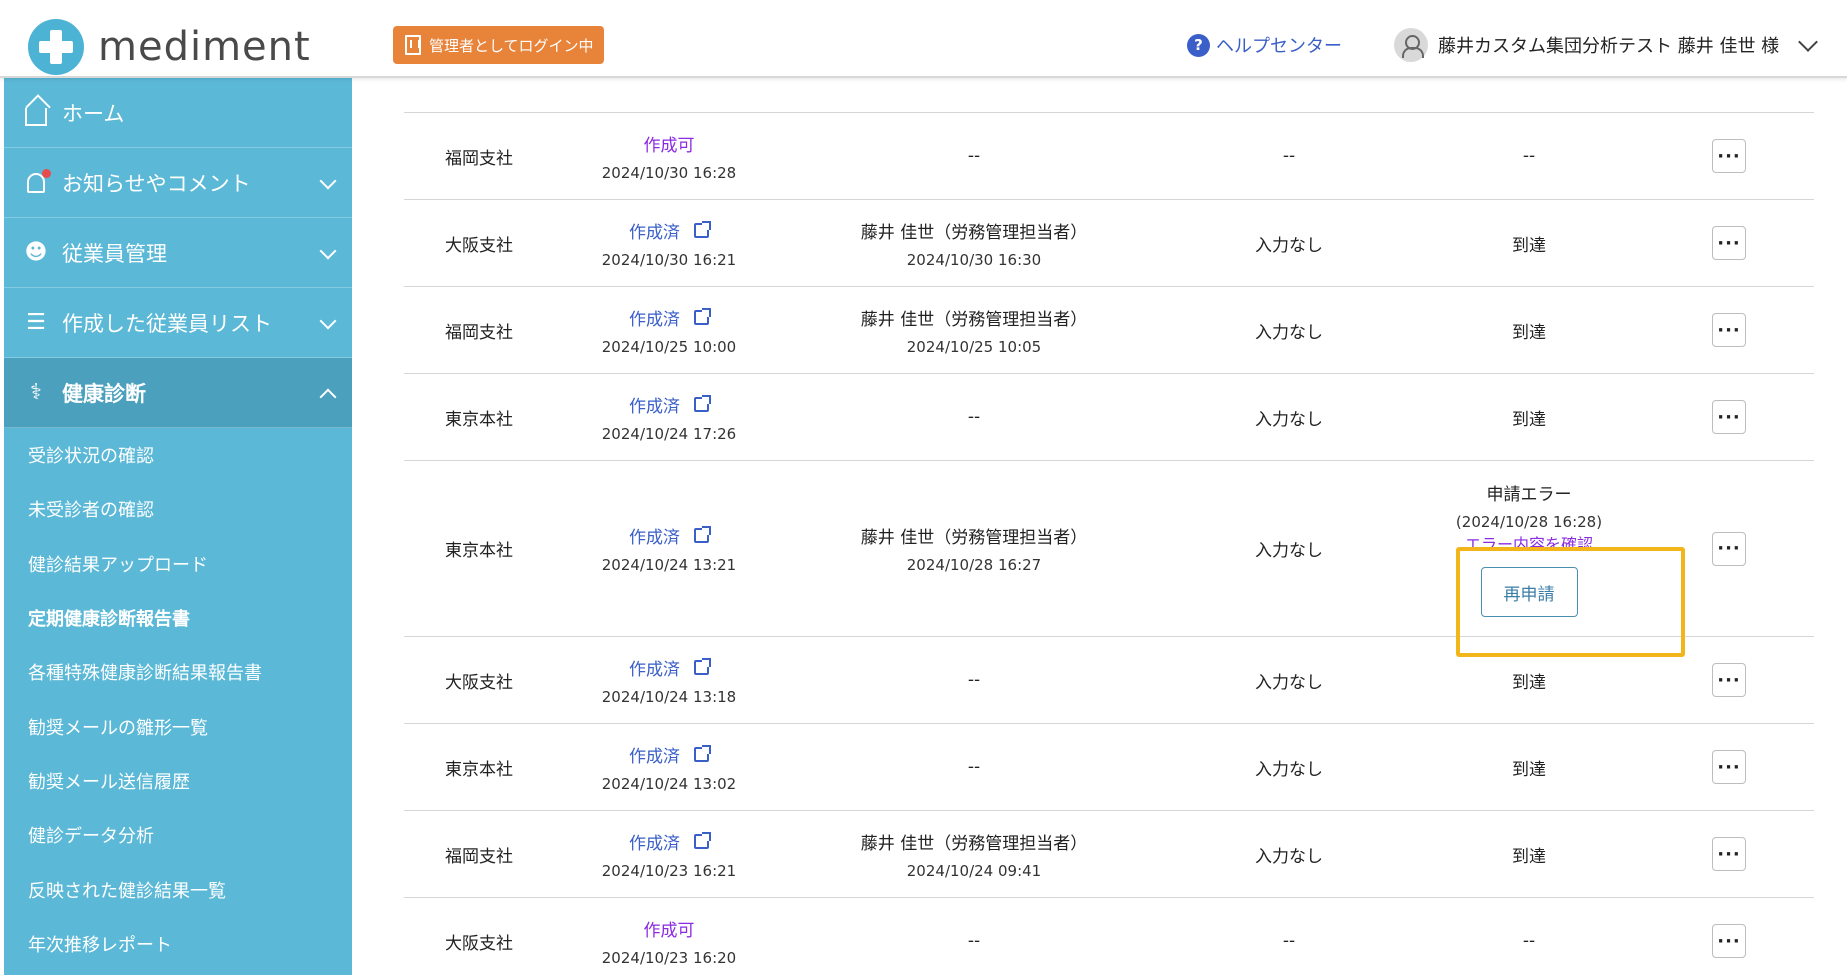  I want to click on sidebar-item-home: ホーム, so click(178, 113).